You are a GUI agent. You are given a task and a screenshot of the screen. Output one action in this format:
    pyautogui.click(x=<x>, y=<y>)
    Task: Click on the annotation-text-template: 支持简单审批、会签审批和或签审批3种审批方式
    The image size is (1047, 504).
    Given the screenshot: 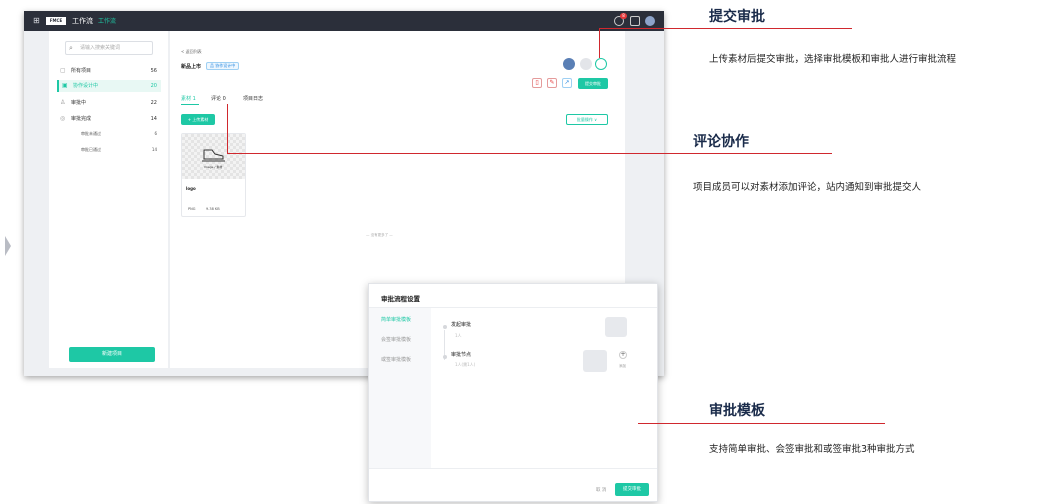 What is the action you would take?
    pyautogui.click(x=812, y=449)
    